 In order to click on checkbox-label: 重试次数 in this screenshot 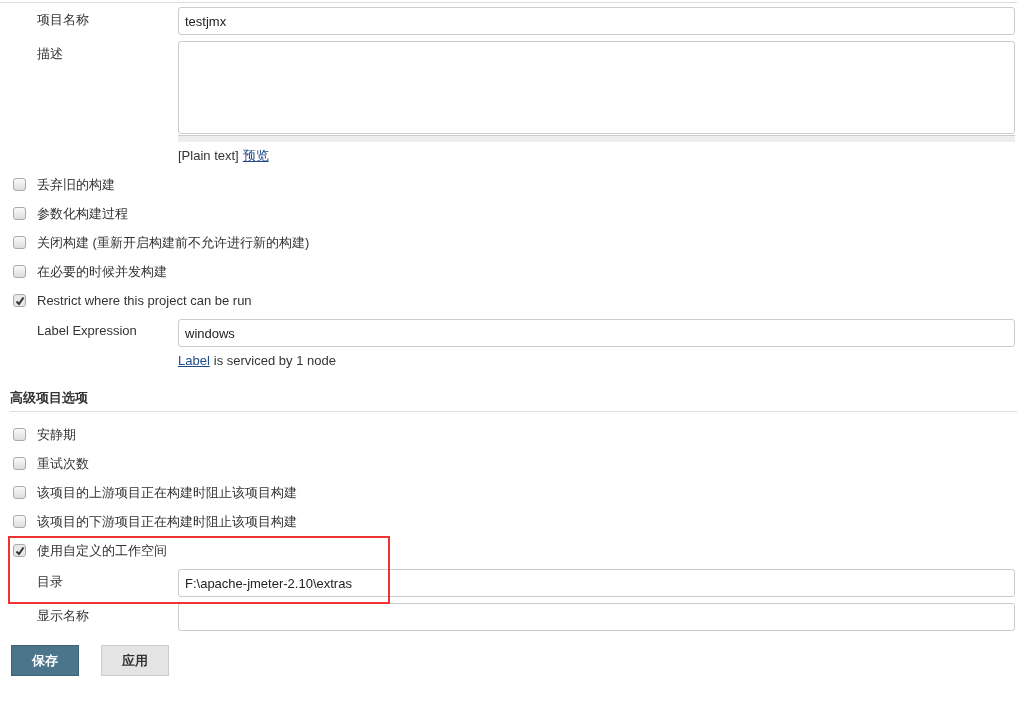, I will do `click(63, 463)`.